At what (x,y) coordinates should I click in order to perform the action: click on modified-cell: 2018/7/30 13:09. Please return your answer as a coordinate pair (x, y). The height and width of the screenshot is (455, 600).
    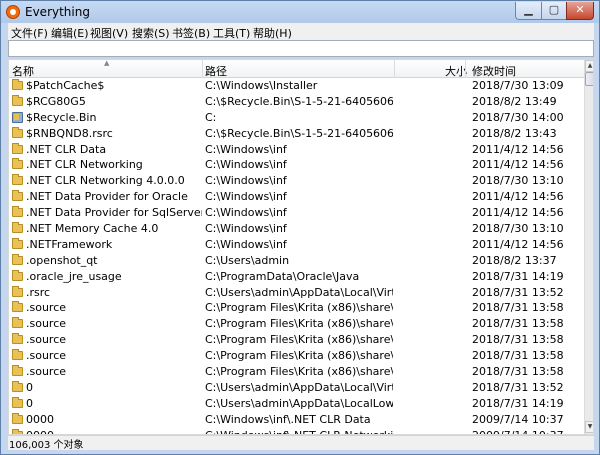
    Looking at the image, I should click on (518, 85).